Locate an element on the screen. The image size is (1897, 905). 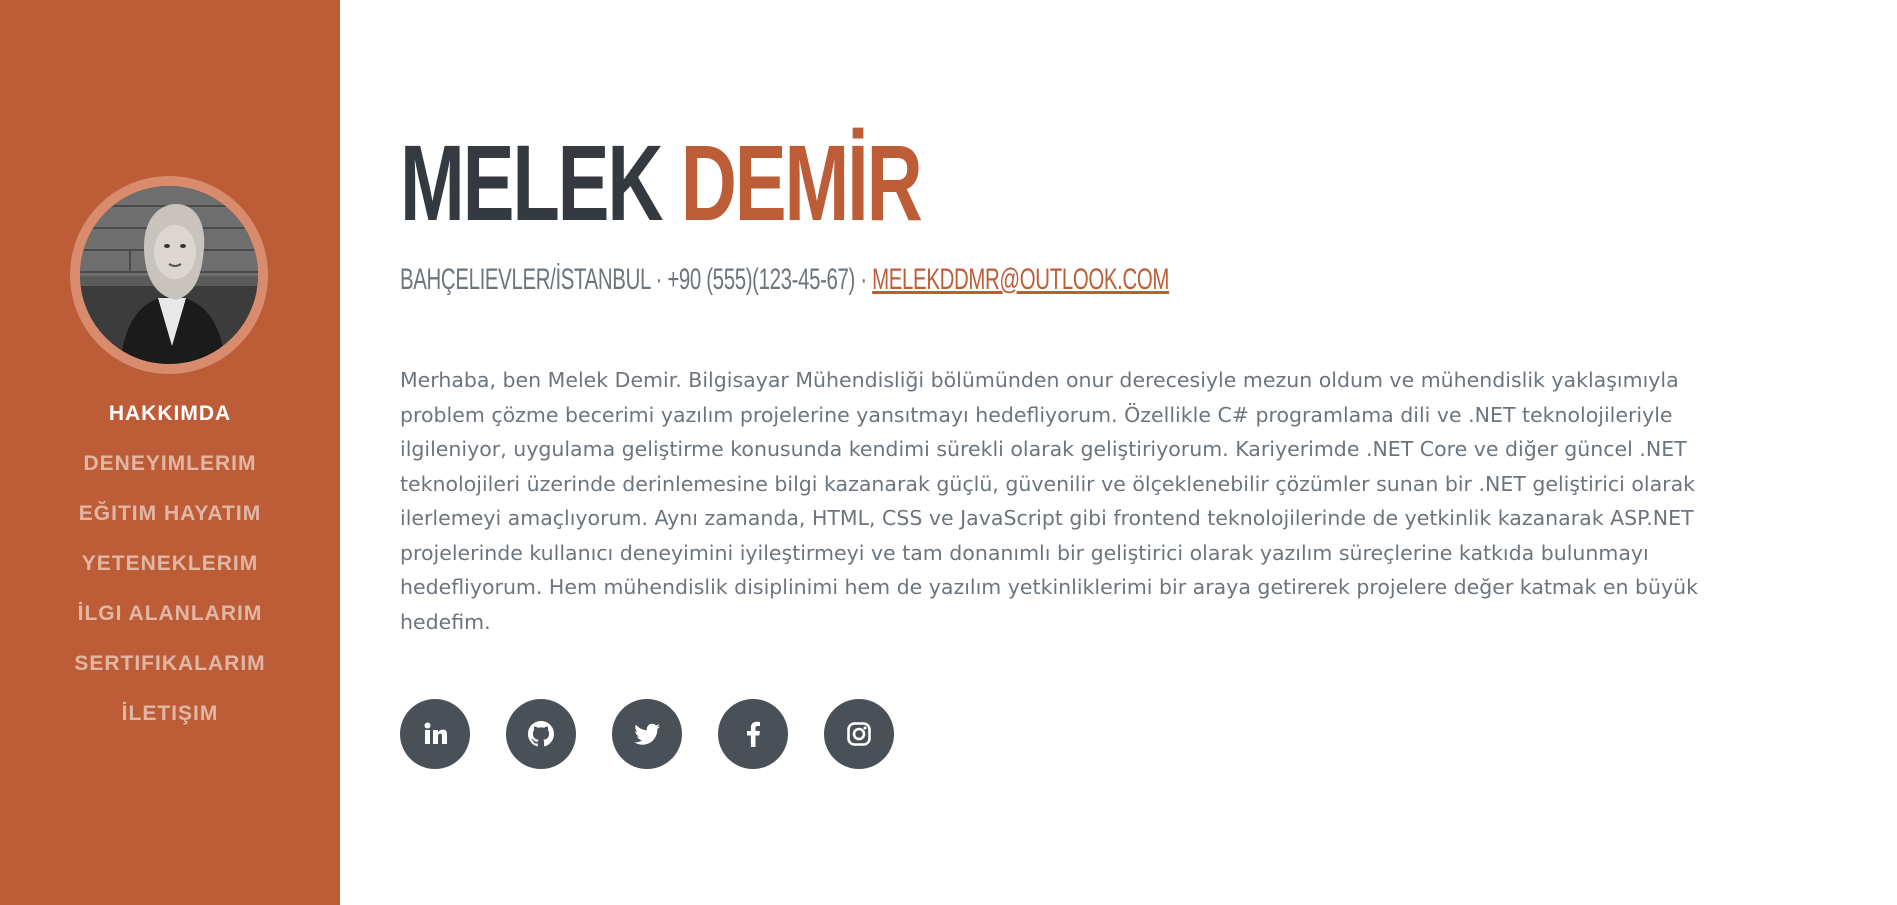
twitter-icon is located at coordinates (647, 734).